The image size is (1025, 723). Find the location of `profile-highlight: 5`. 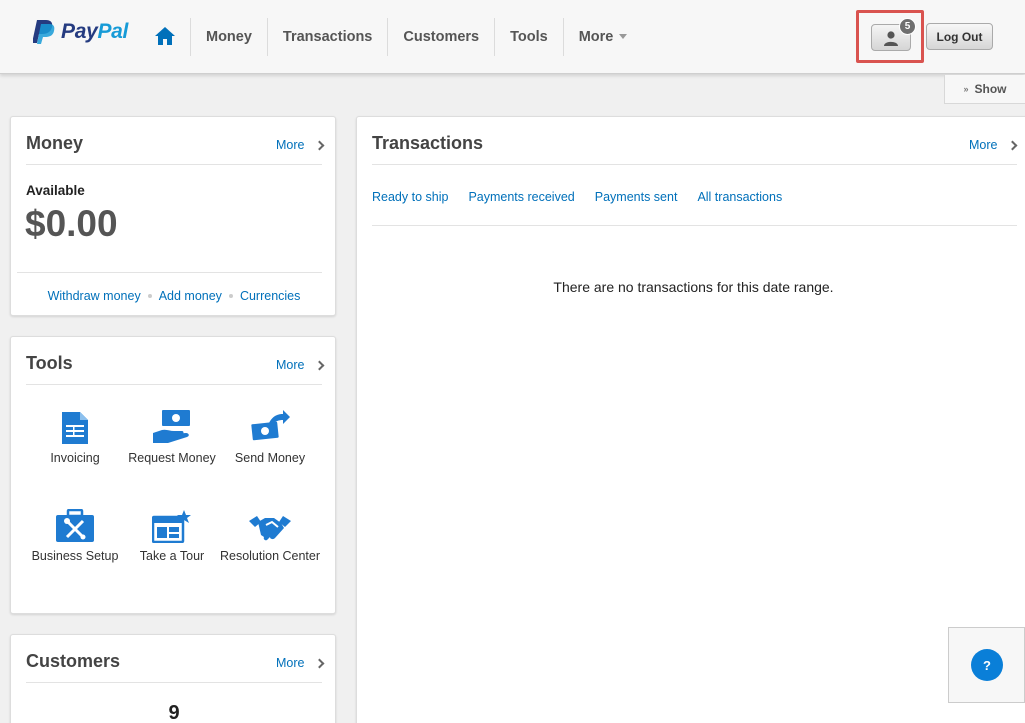

profile-highlight: 5 is located at coordinates (890, 36).